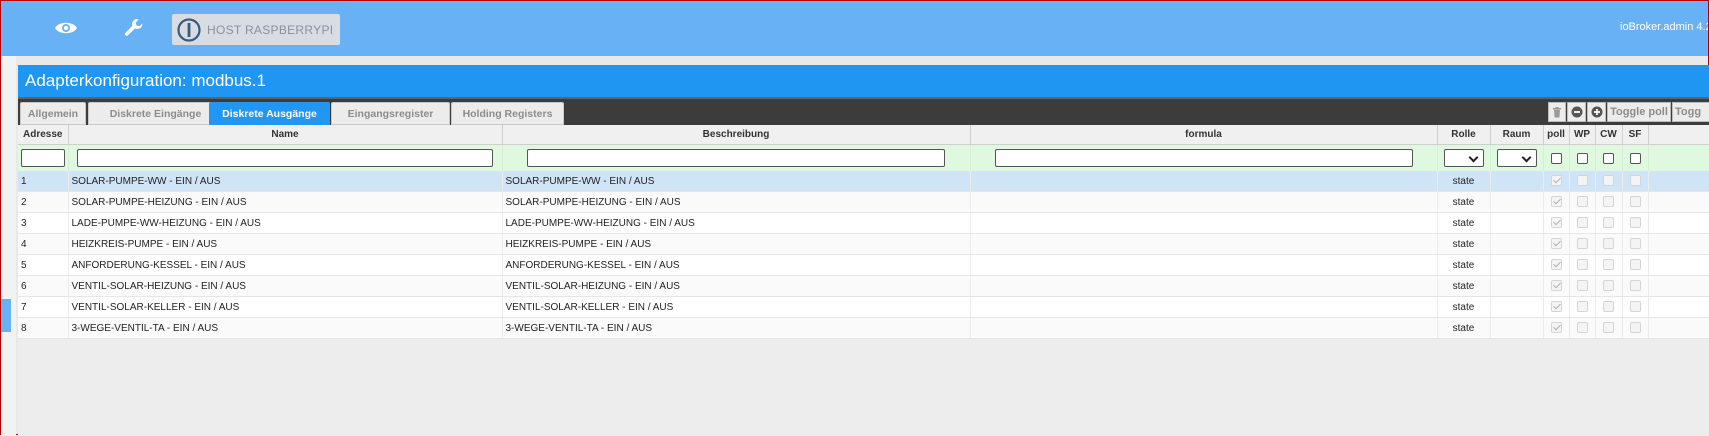  Describe the element at coordinates (1516, 158) in the screenshot. I see `filter-raum-select` at that location.